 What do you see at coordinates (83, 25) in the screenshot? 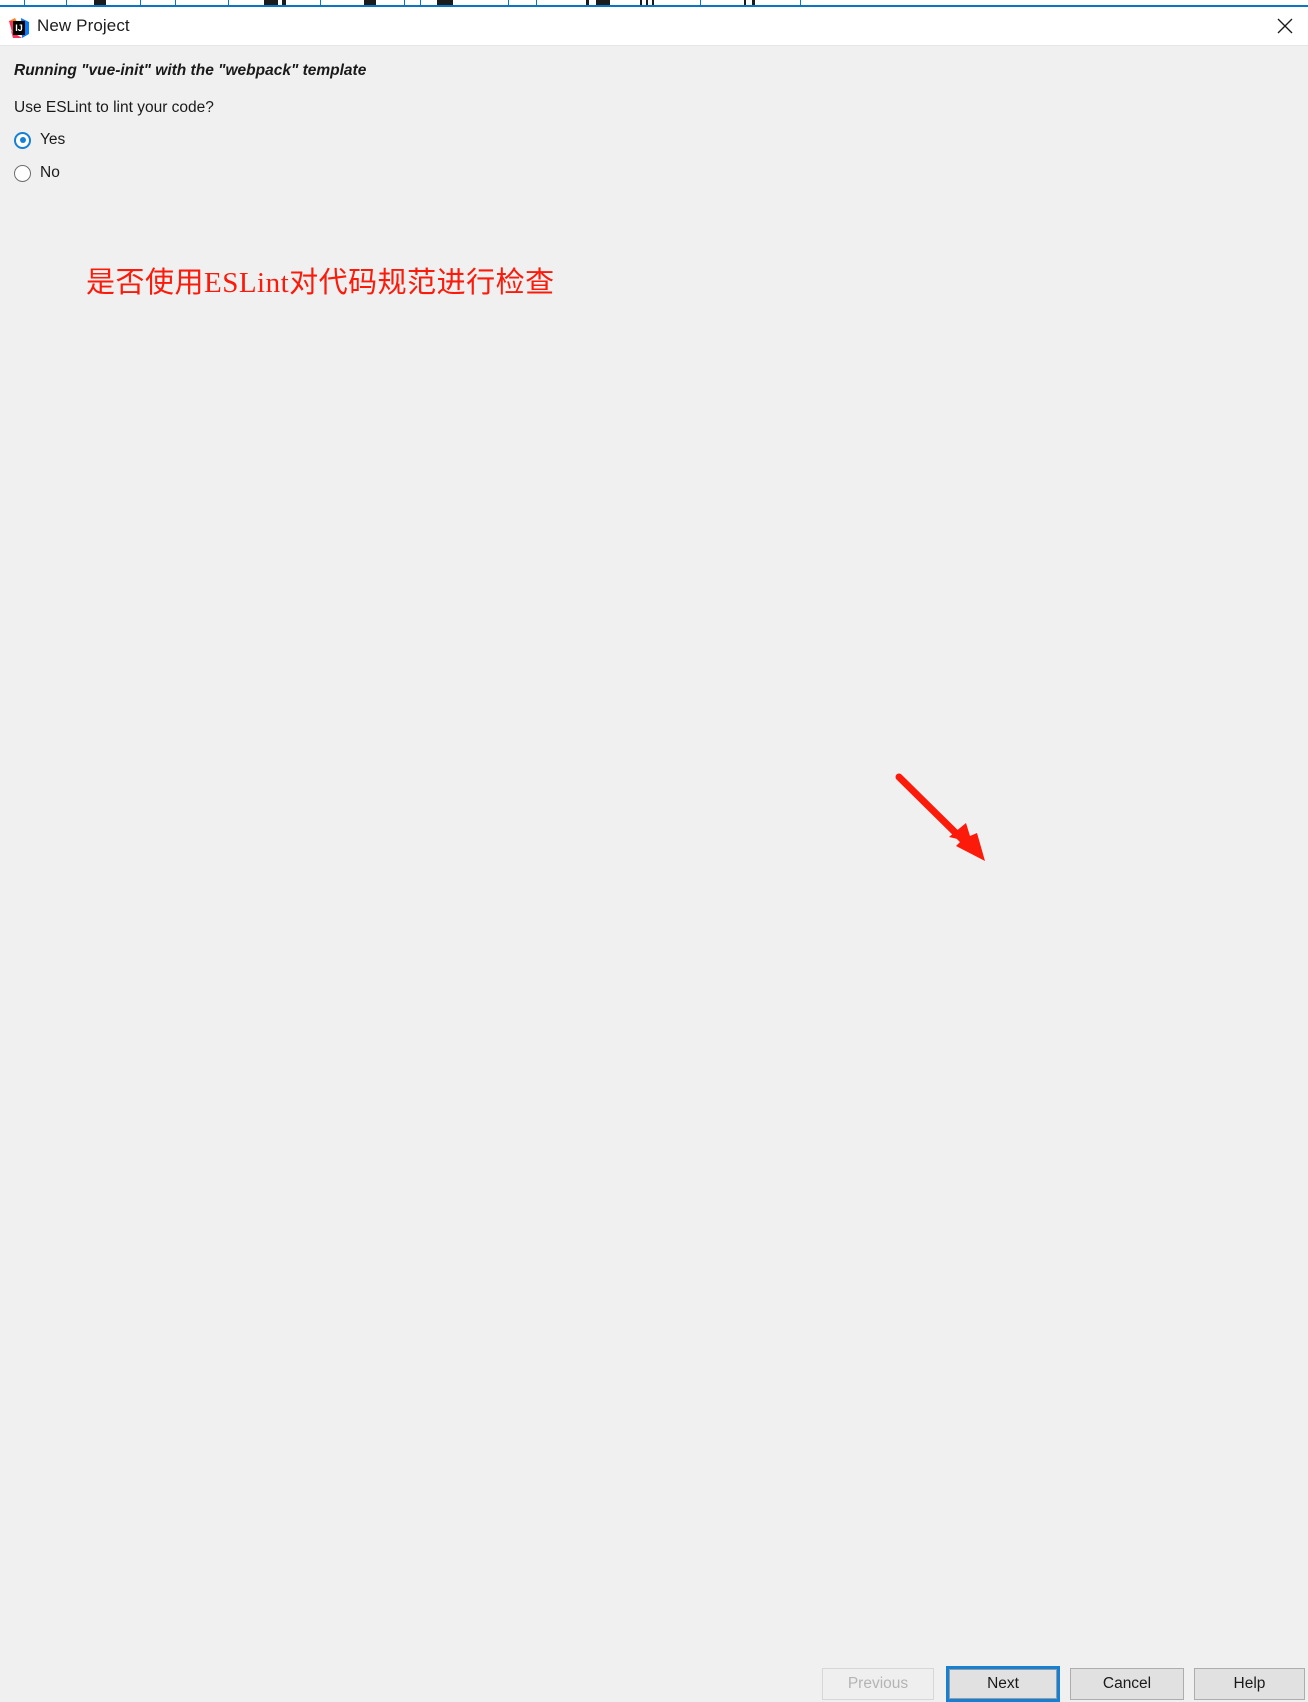
I see `window-title: New Project` at bounding box center [83, 25].